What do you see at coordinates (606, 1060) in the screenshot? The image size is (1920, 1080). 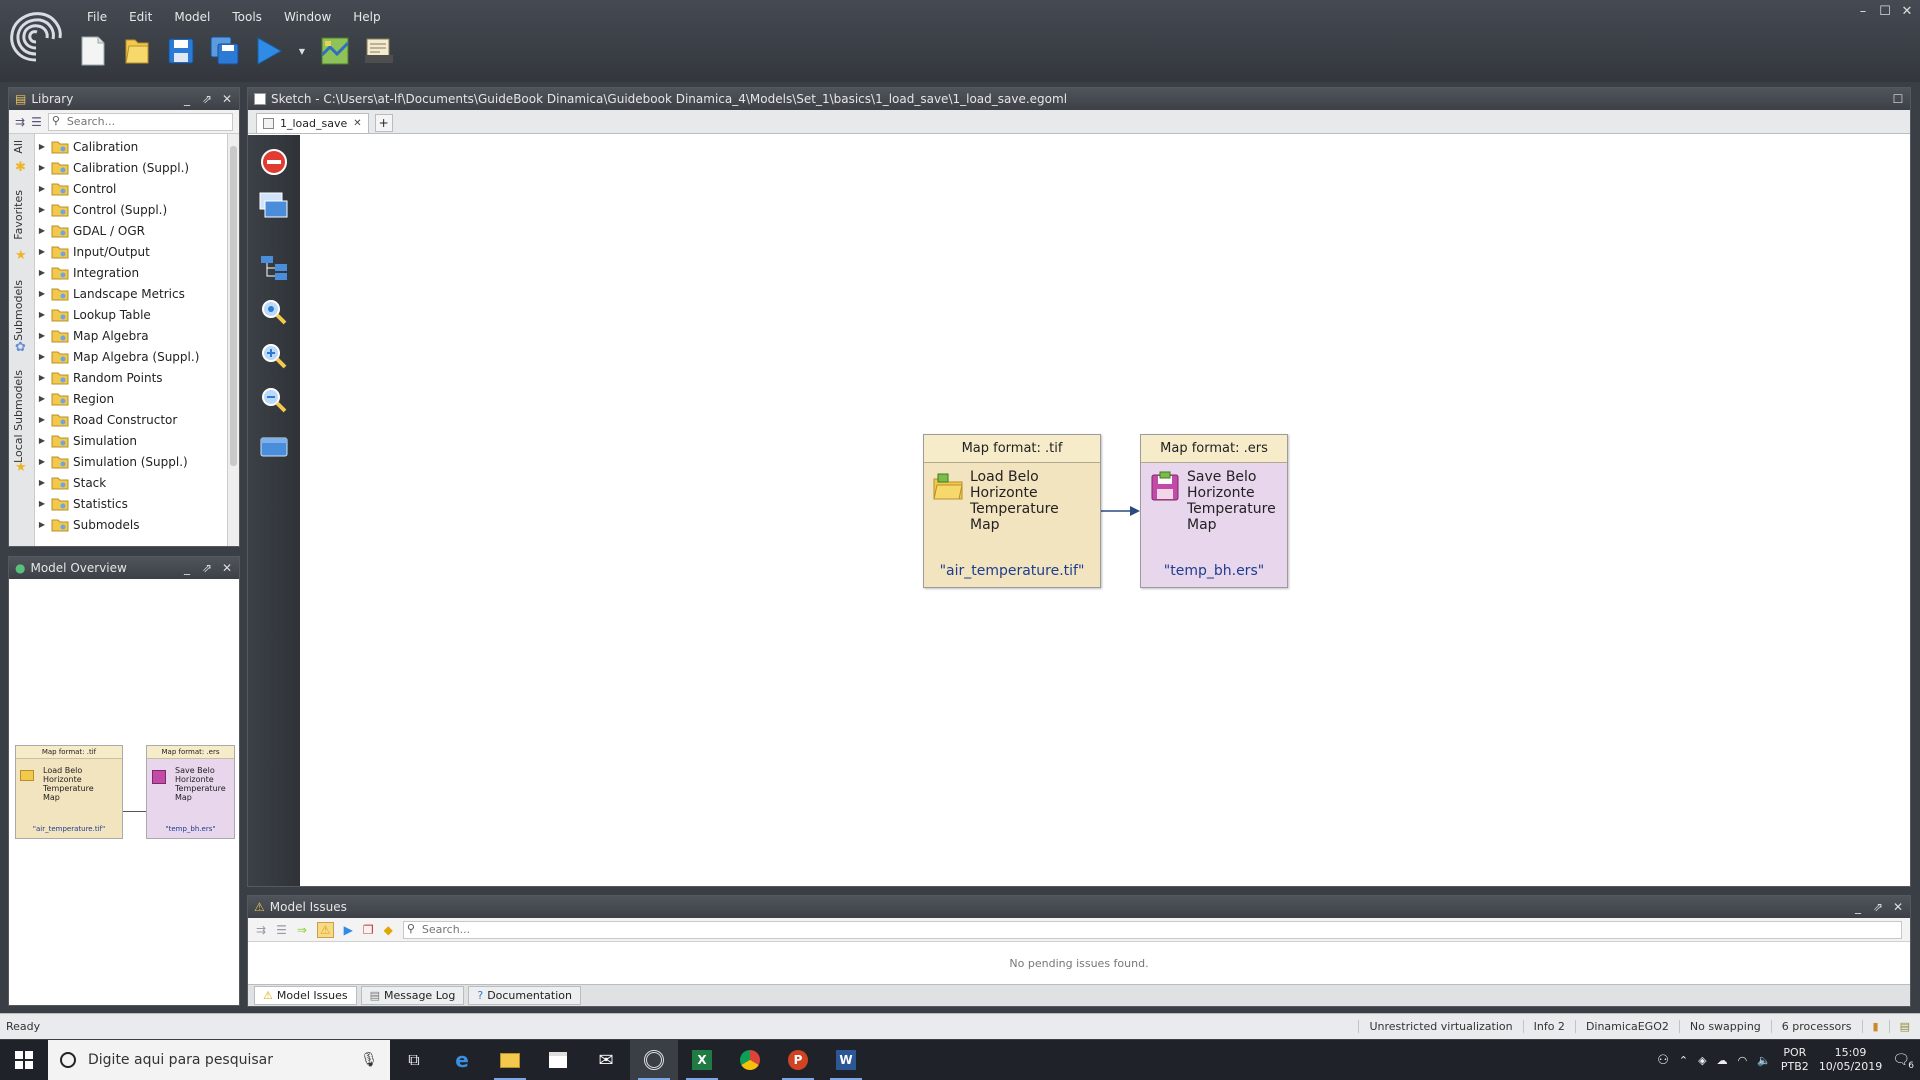 I see `mail-app: ✉` at bounding box center [606, 1060].